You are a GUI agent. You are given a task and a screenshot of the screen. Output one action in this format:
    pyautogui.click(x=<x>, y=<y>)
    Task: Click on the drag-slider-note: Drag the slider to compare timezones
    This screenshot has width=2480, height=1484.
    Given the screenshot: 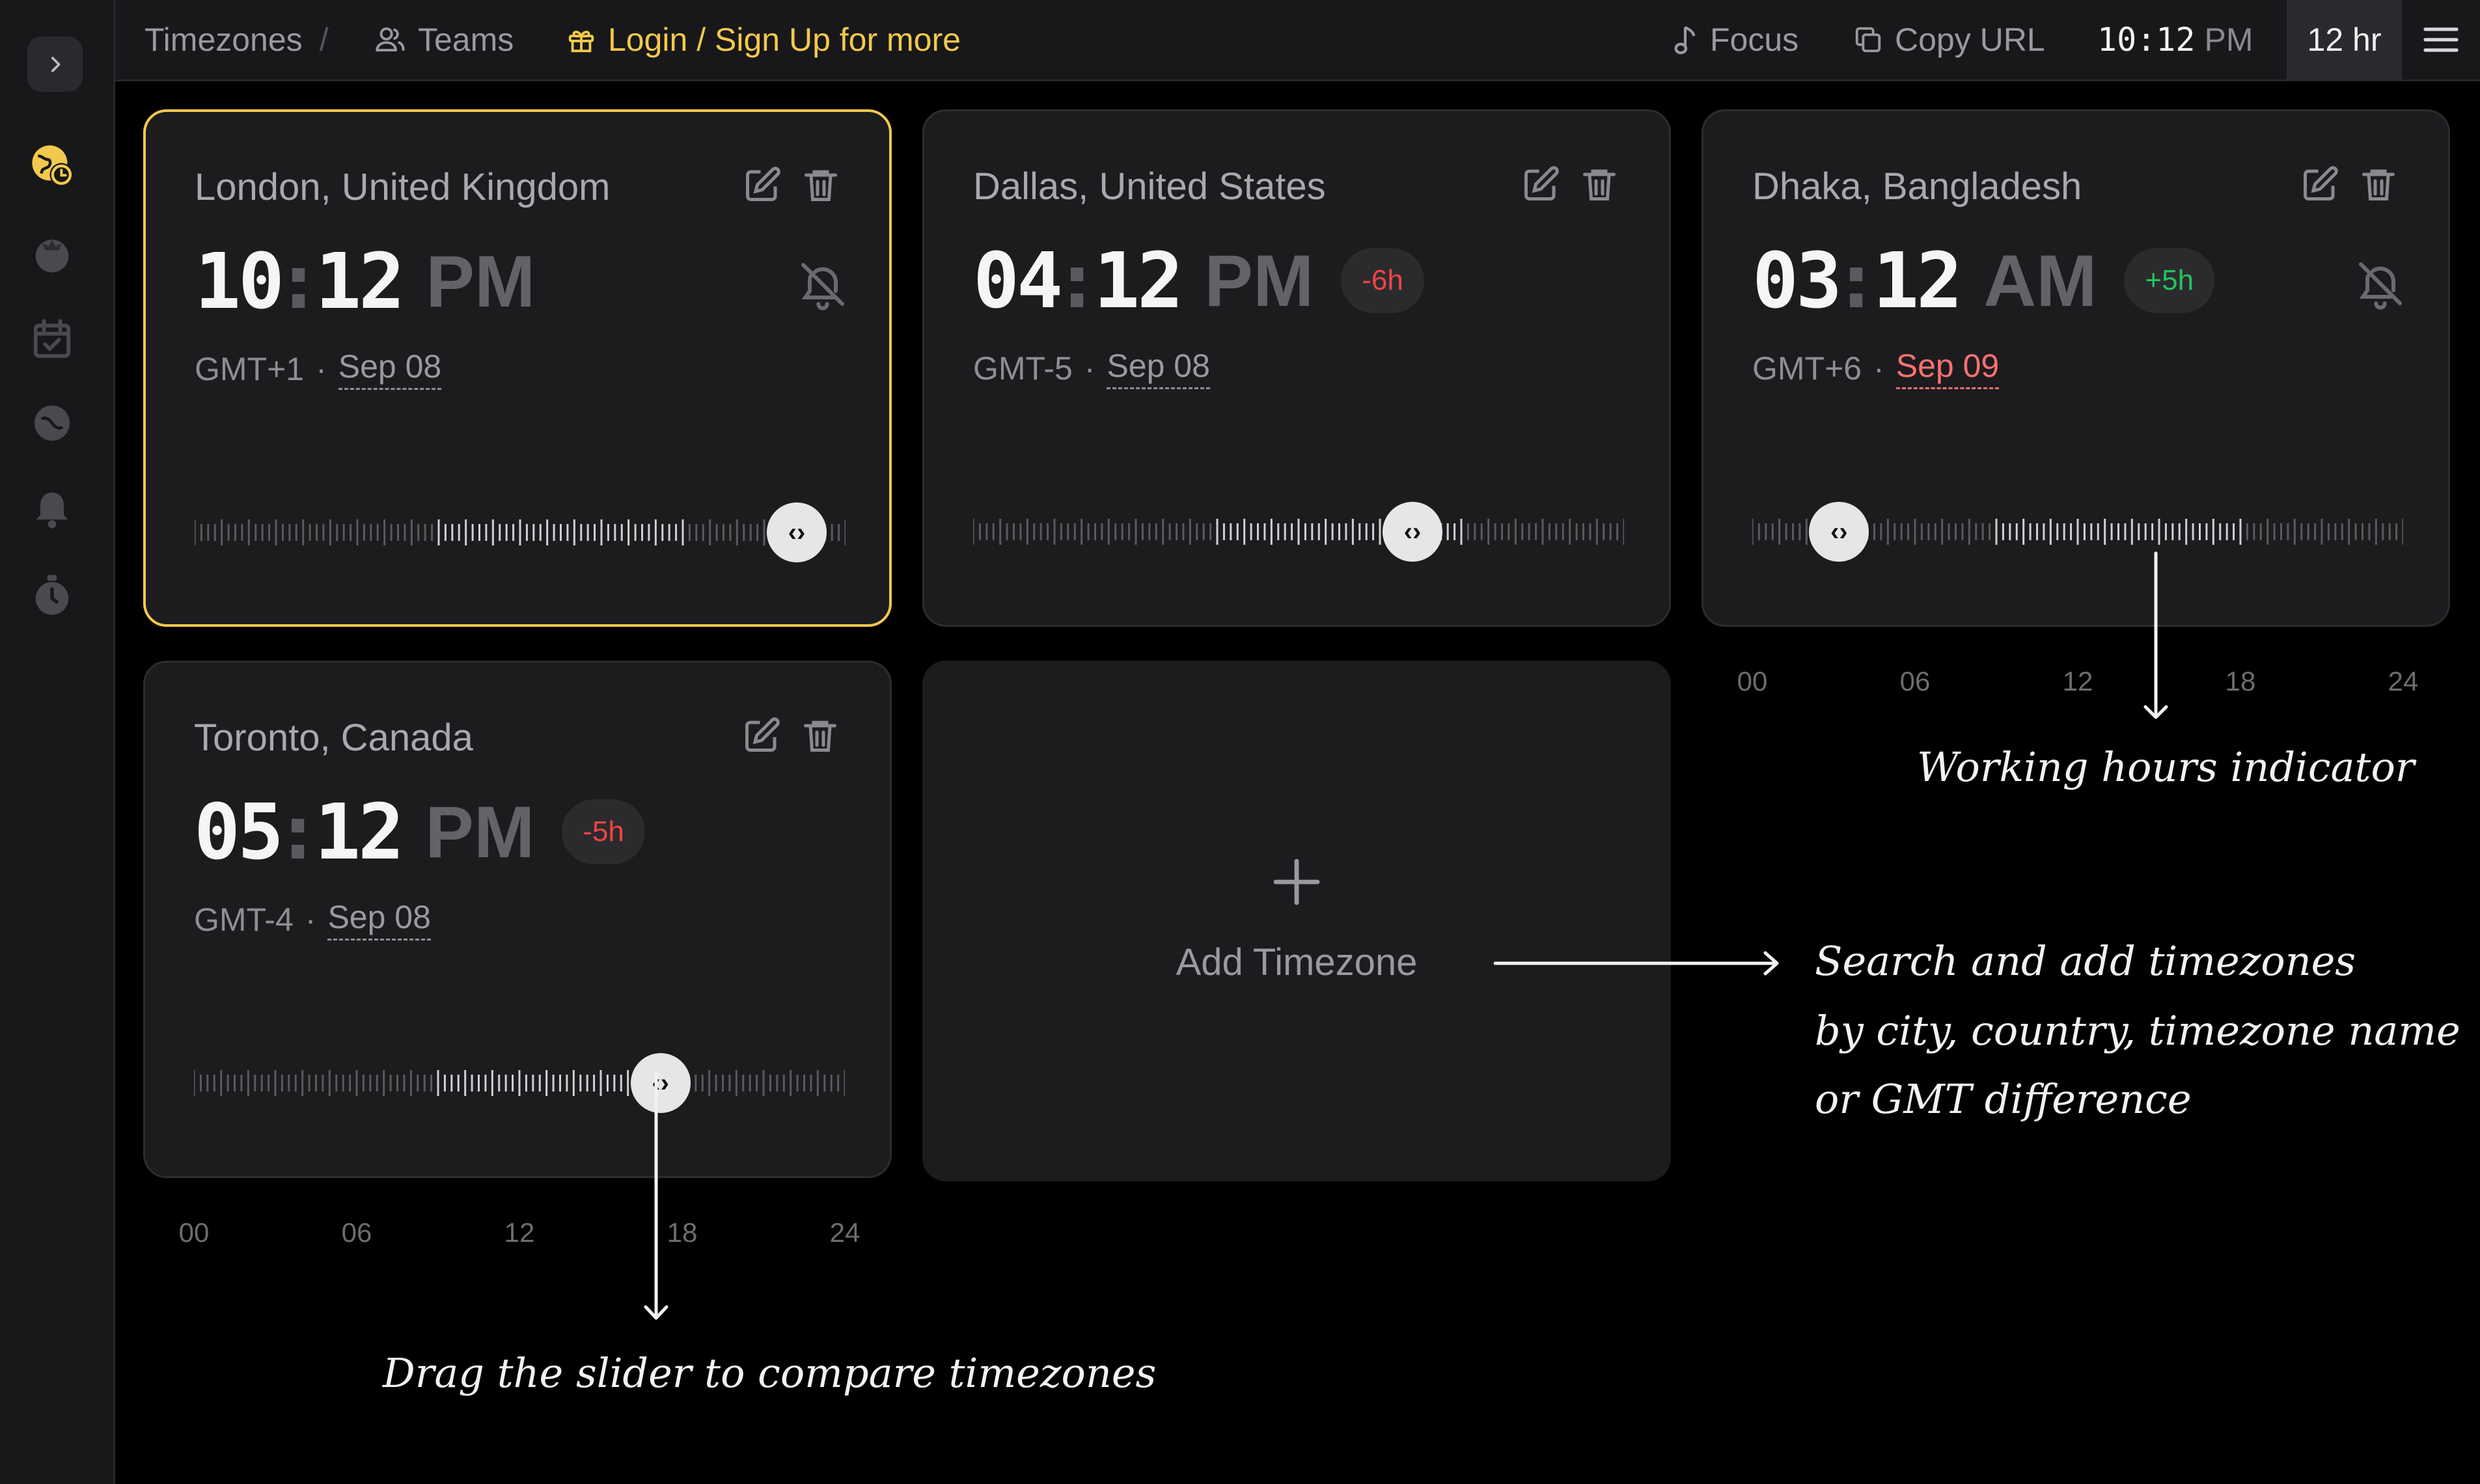 What is the action you would take?
    pyautogui.click(x=770, y=1373)
    